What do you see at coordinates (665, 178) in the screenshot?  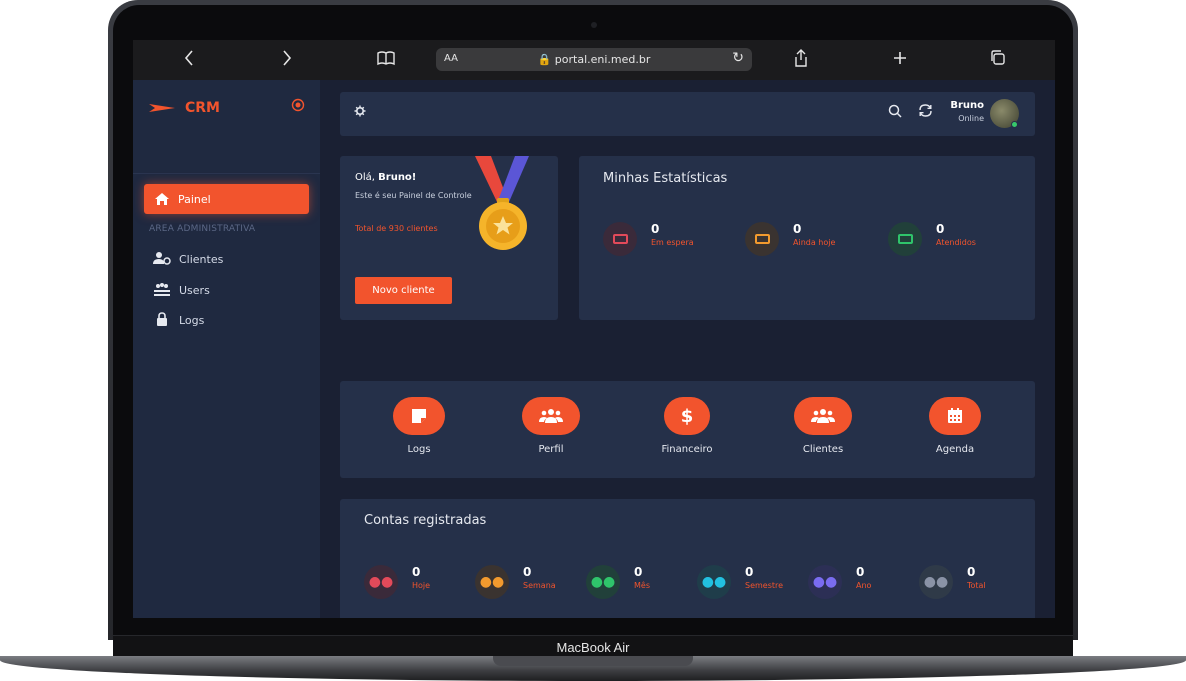 I see `stats-title: Minhas Estatísticas` at bounding box center [665, 178].